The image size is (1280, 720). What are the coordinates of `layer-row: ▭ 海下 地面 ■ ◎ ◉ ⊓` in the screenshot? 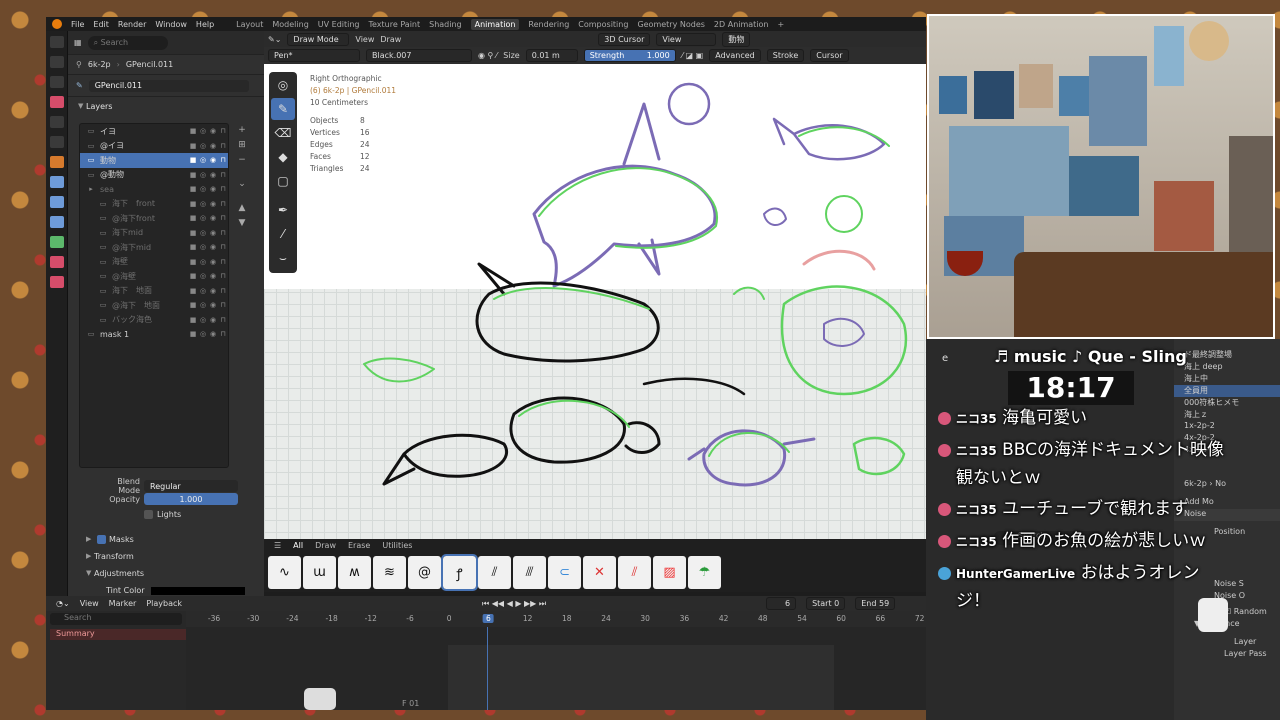 It's located at (154, 291).